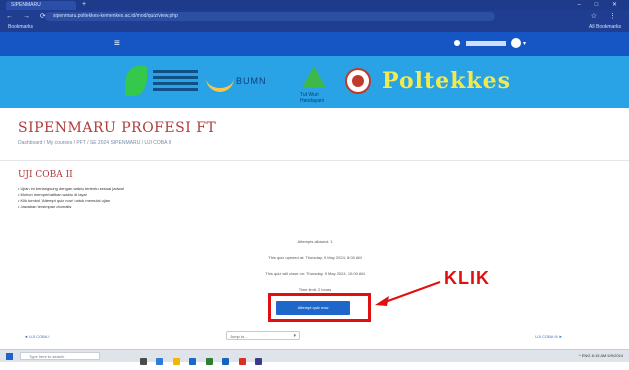 The image size is (629, 370). What do you see at coordinates (263, 335) in the screenshot?
I see `jump-to-select: Jump to... ▾` at bounding box center [263, 335].